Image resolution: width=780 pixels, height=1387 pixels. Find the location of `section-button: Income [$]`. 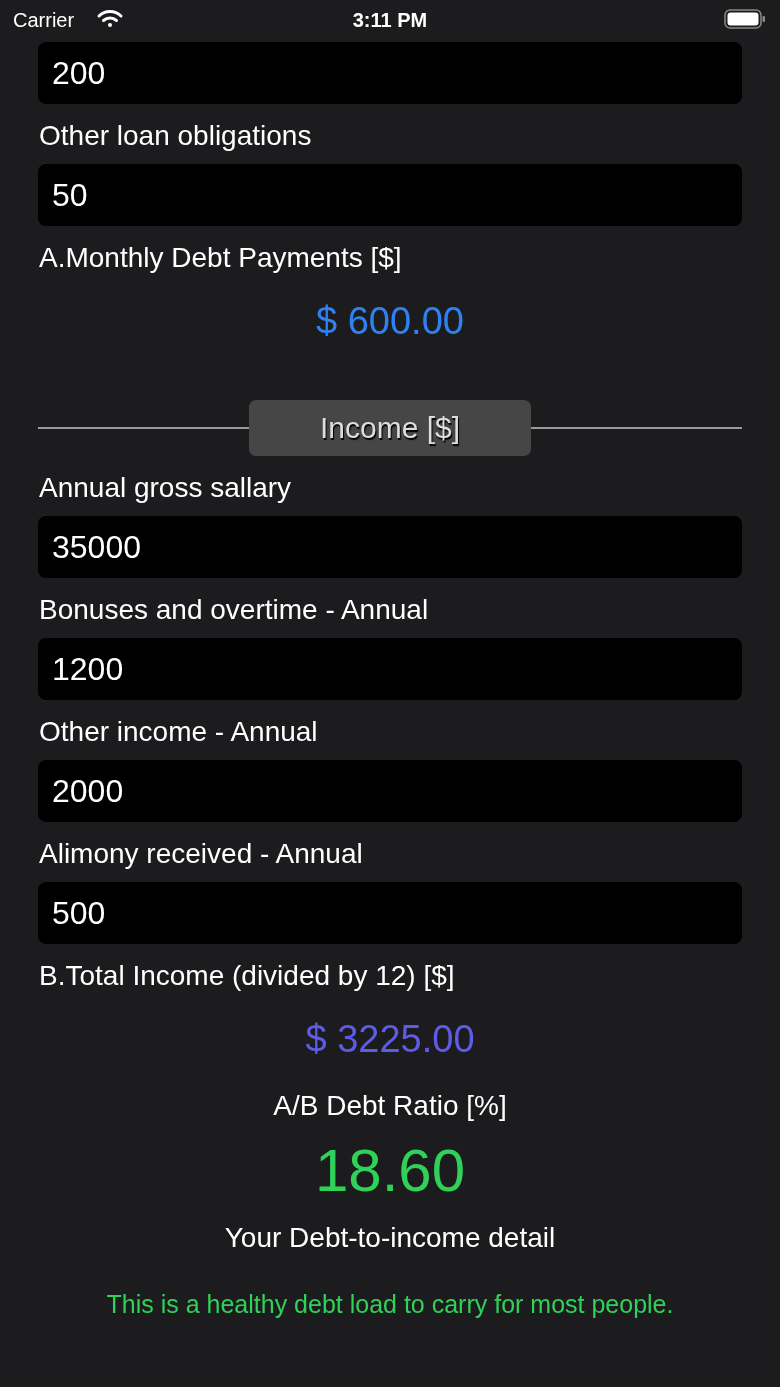

section-button: Income [$] is located at coordinates (390, 428).